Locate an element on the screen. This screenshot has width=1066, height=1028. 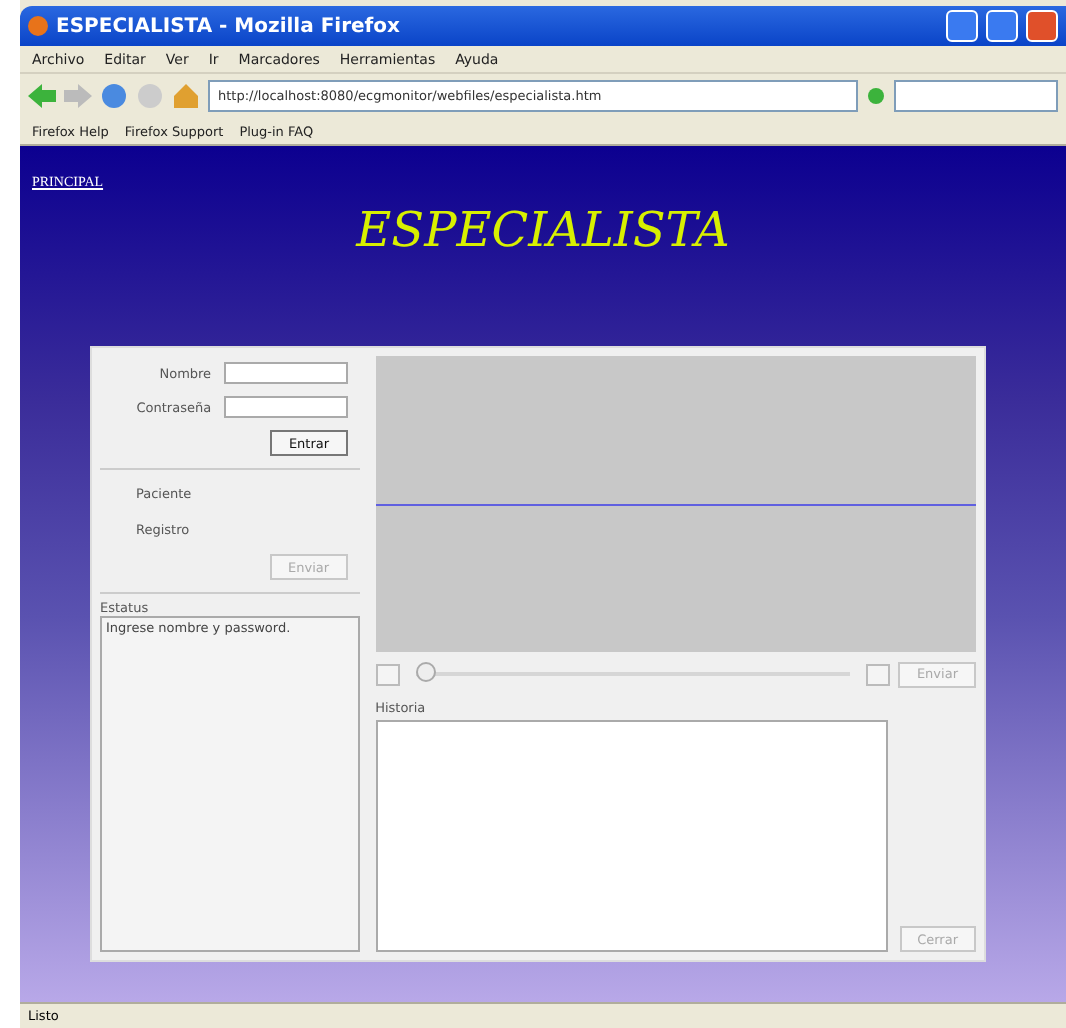
forward-arrow-icon is located at coordinates (78, 96).